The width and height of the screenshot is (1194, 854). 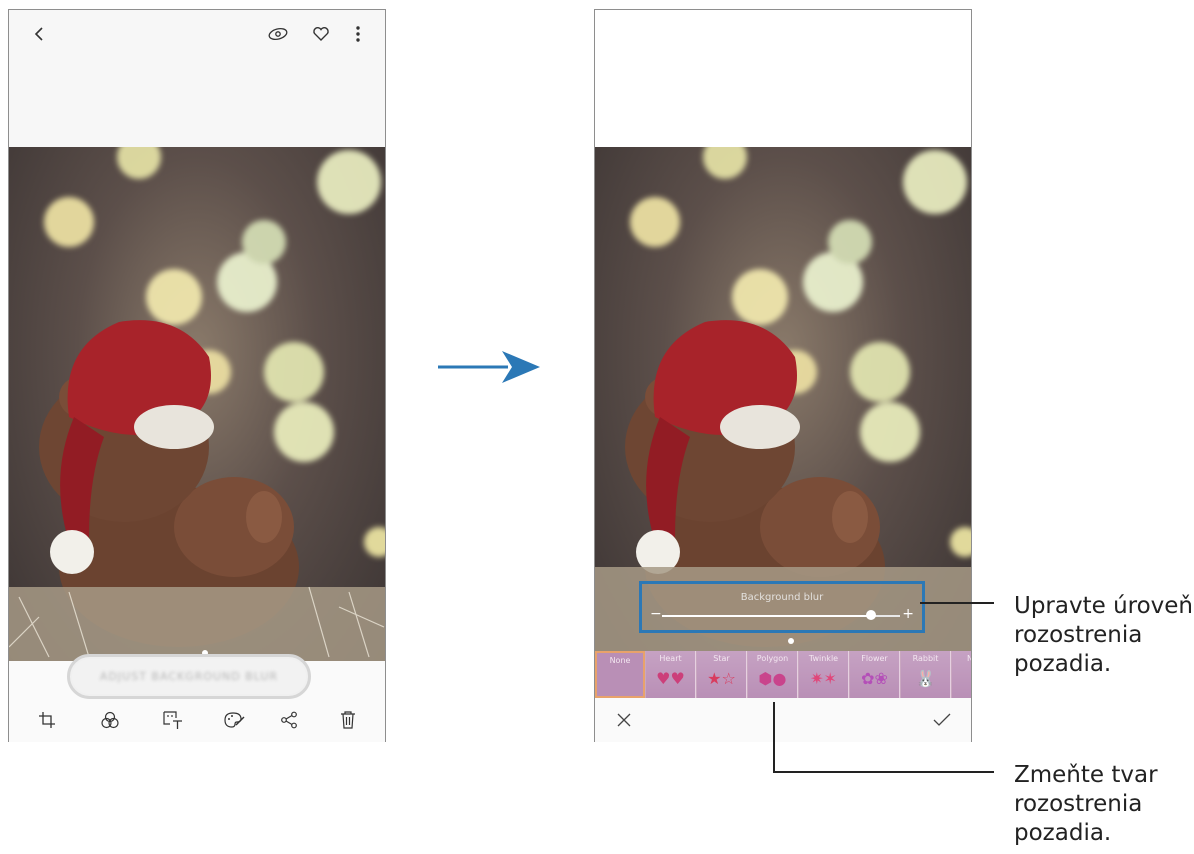 I want to click on shape-option-label: Flower, so click(x=874, y=658).